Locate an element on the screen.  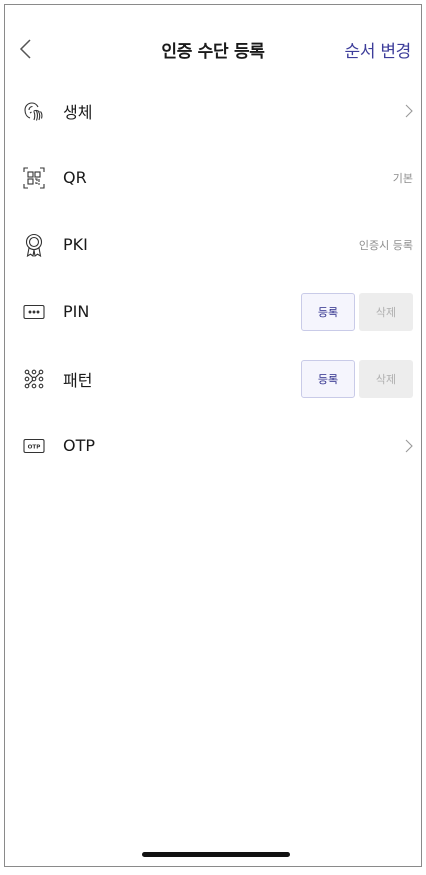
list-item-qr: QR 기본 is located at coordinates (213, 177).